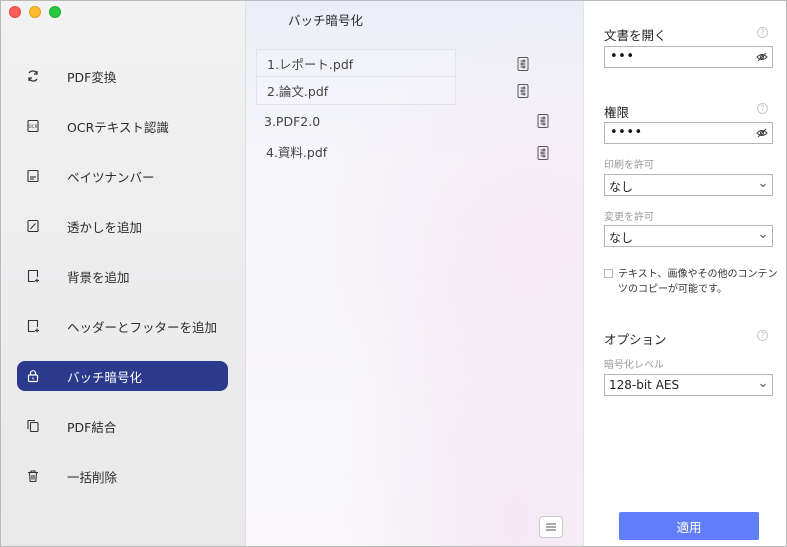  Describe the element at coordinates (122, 426) in the screenshot. I see `sidebar-item-combine: PDF結合` at that location.